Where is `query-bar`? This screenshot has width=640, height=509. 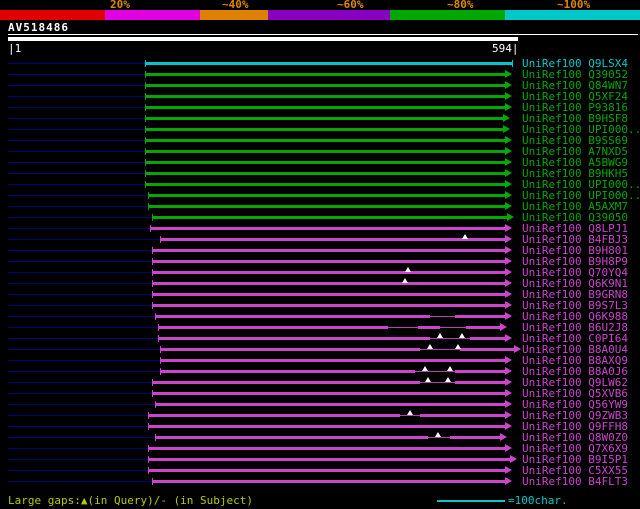 query-bar is located at coordinates (263, 39).